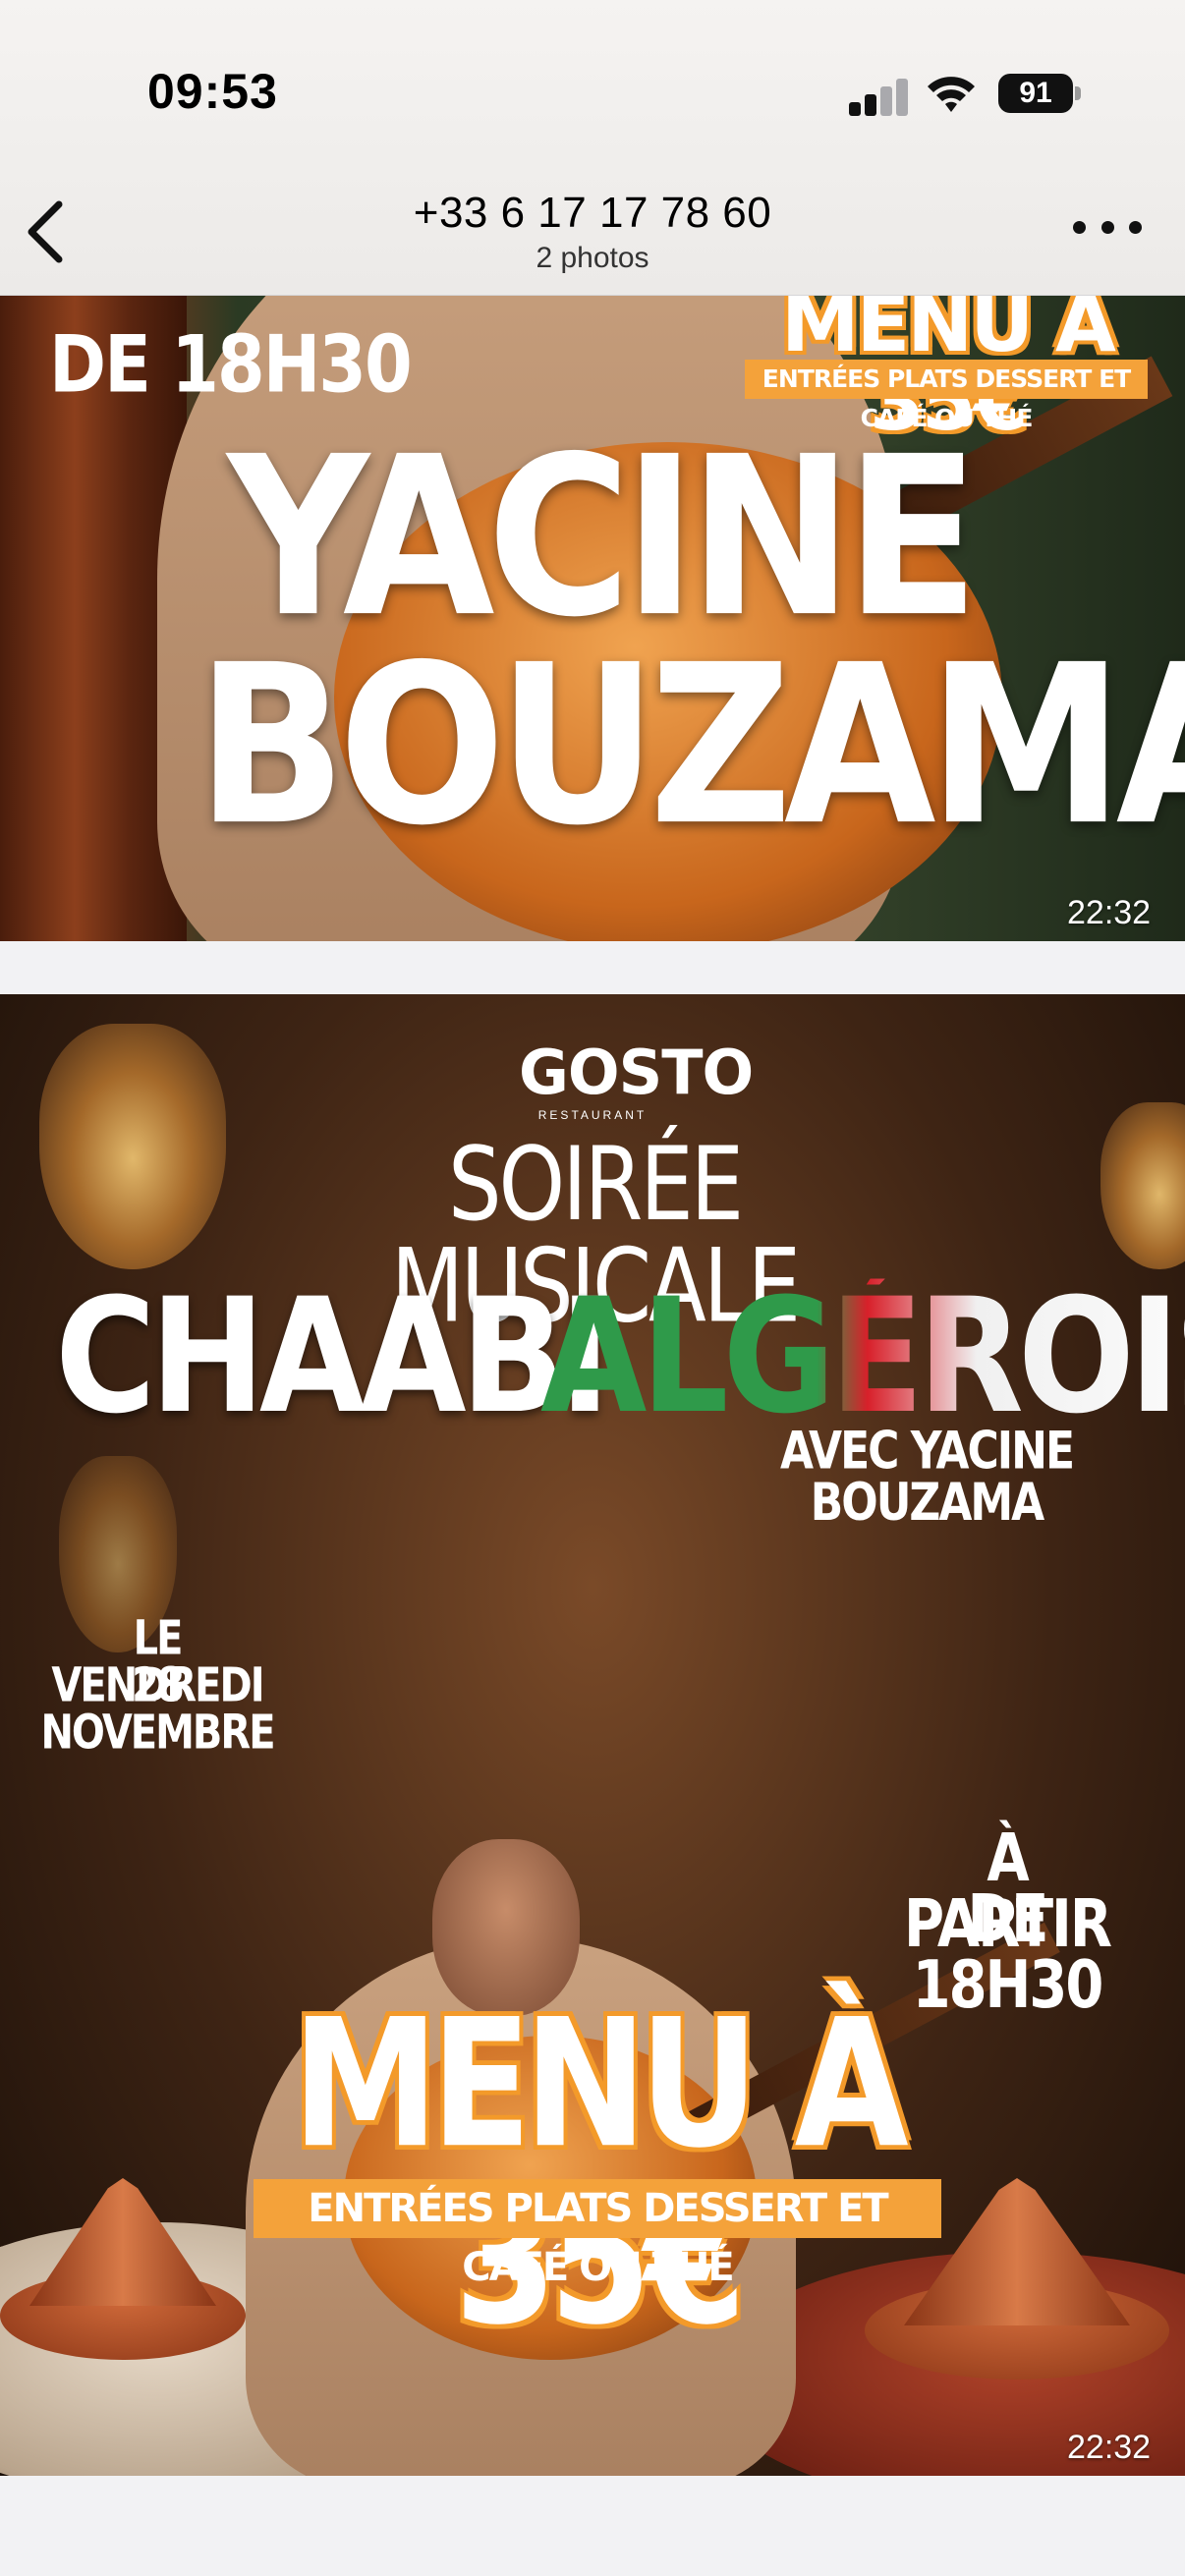 The width and height of the screenshot is (1185, 2576). I want to click on logo-subtitle: RESTAURANT, so click(592, 1115).